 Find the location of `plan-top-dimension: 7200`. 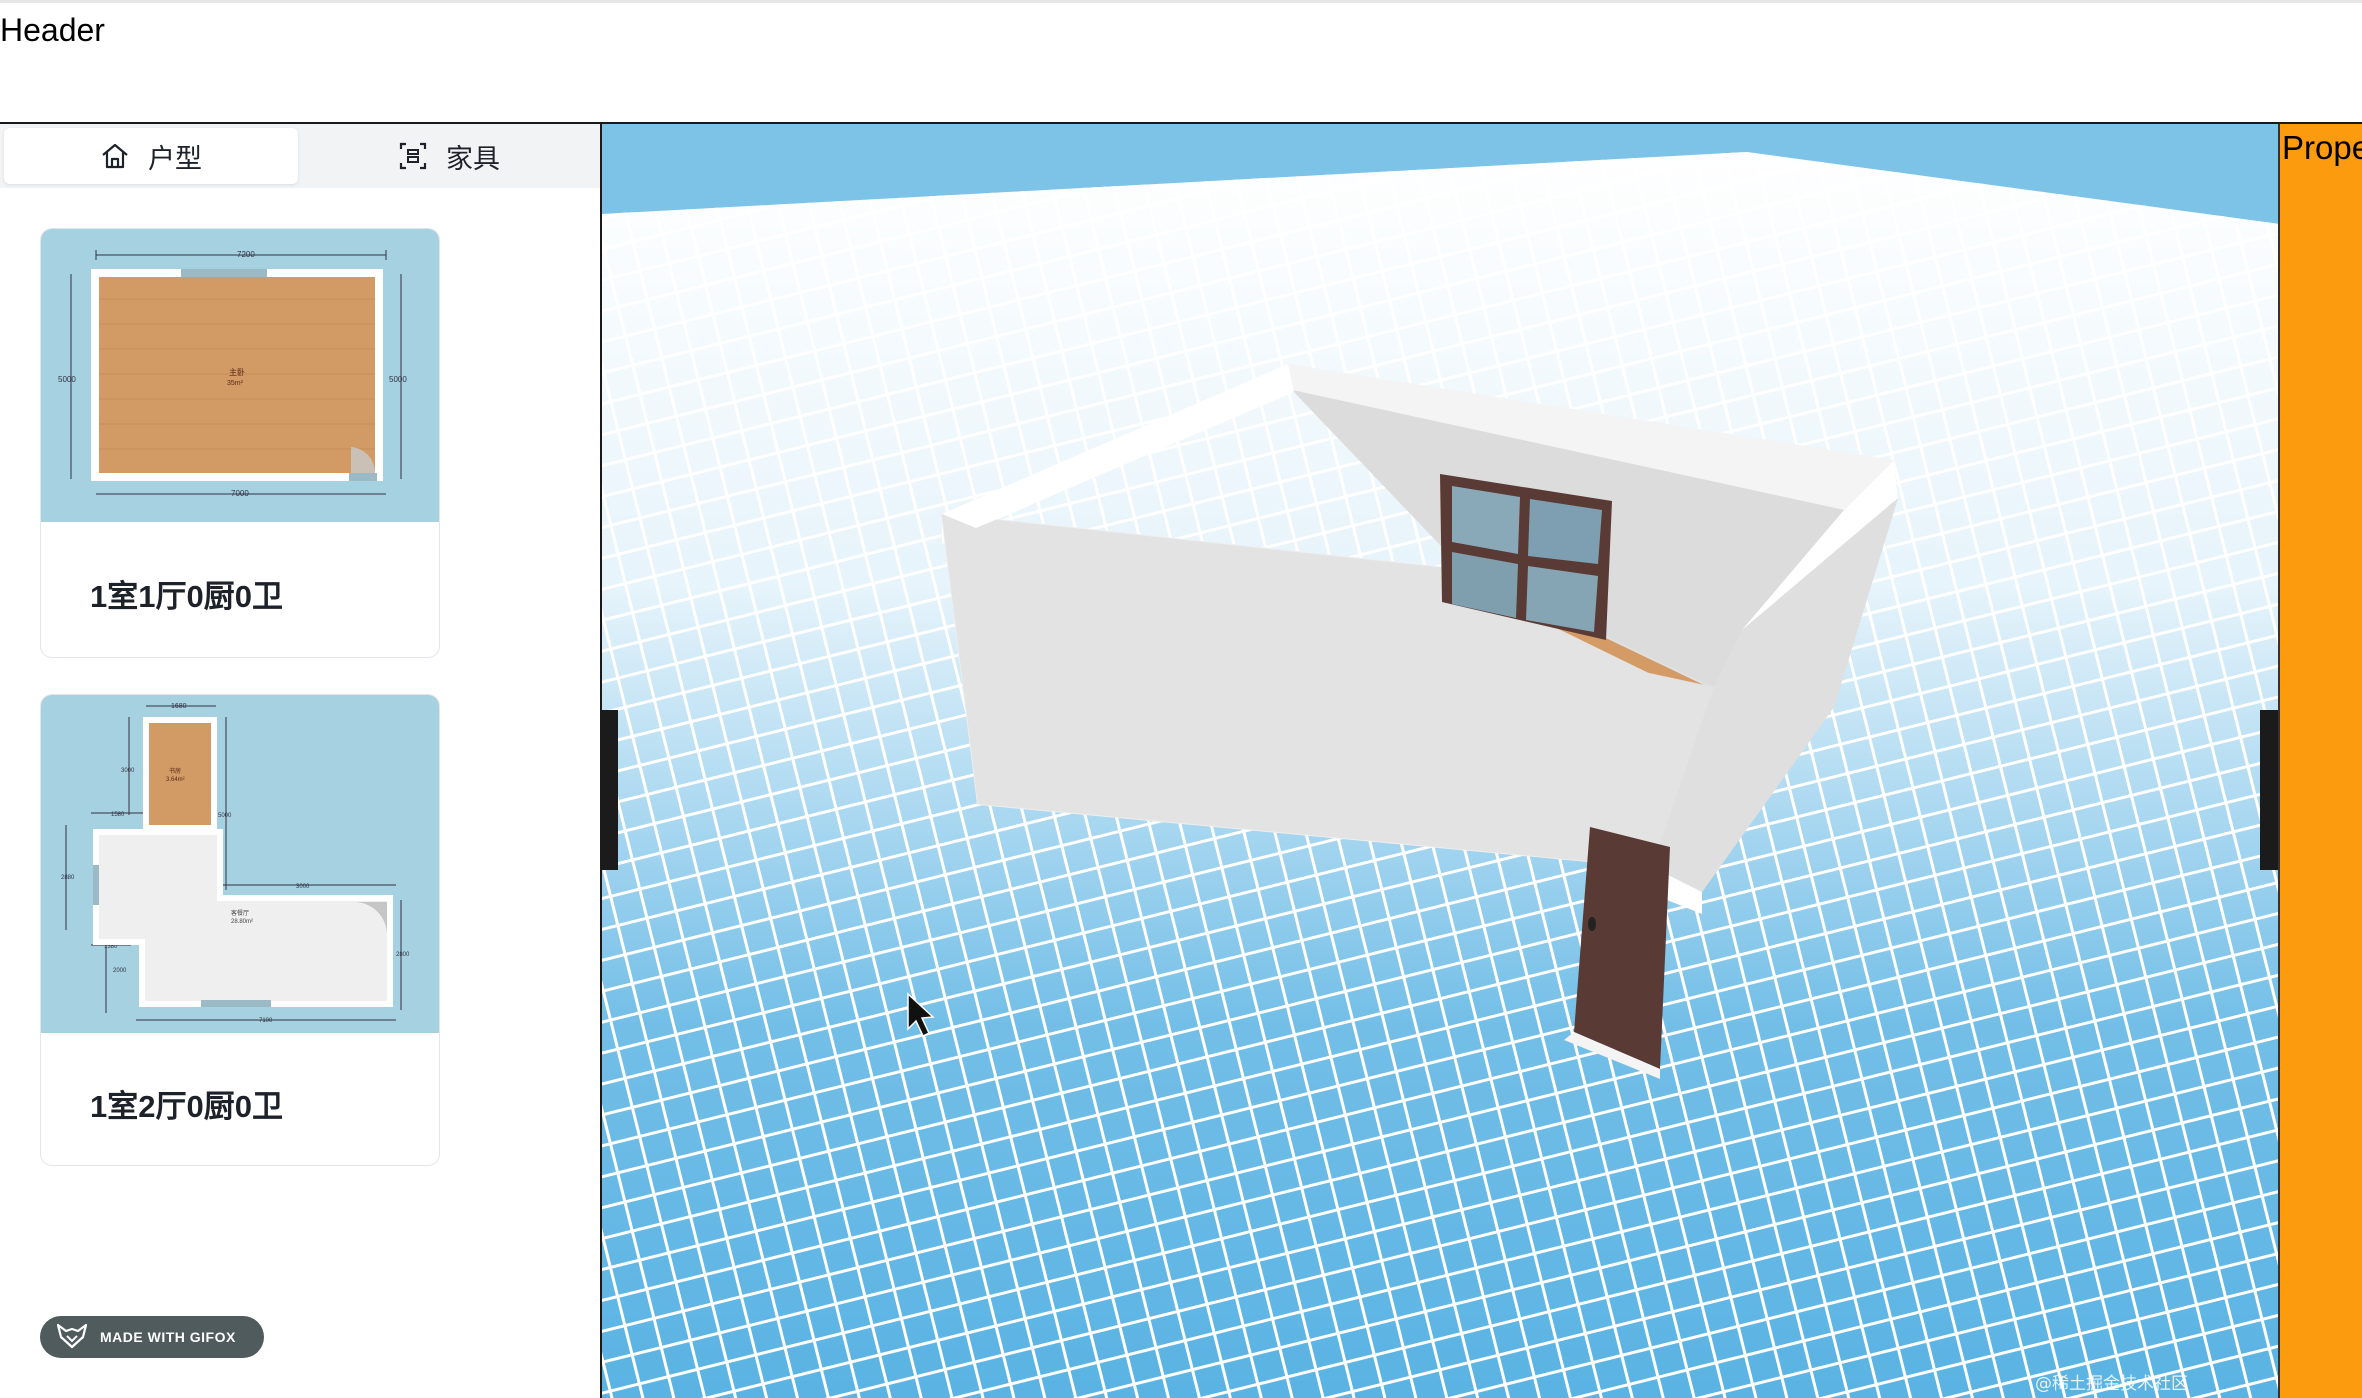

plan-top-dimension: 7200 is located at coordinates (246, 254).